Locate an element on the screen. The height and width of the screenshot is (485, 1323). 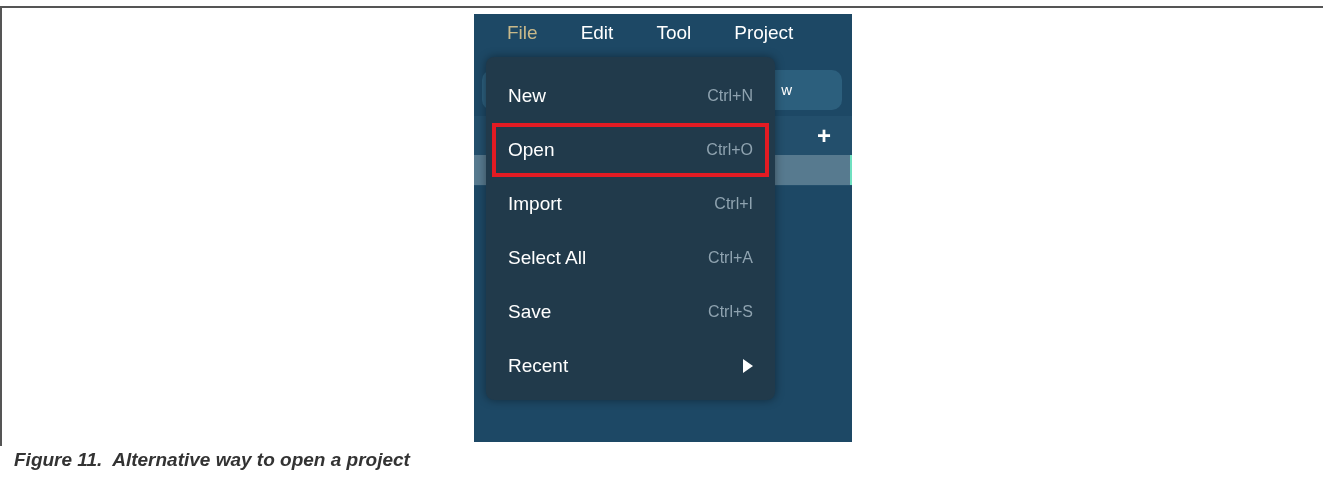
menu-item: Import Ctrl+I is located at coordinates (630, 204).